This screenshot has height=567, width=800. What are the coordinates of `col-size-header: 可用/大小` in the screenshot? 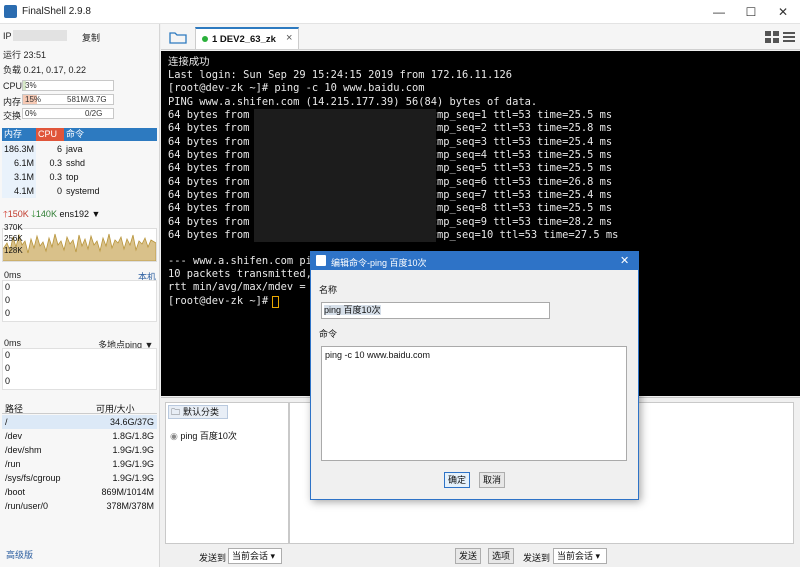 It's located at (115, 408).